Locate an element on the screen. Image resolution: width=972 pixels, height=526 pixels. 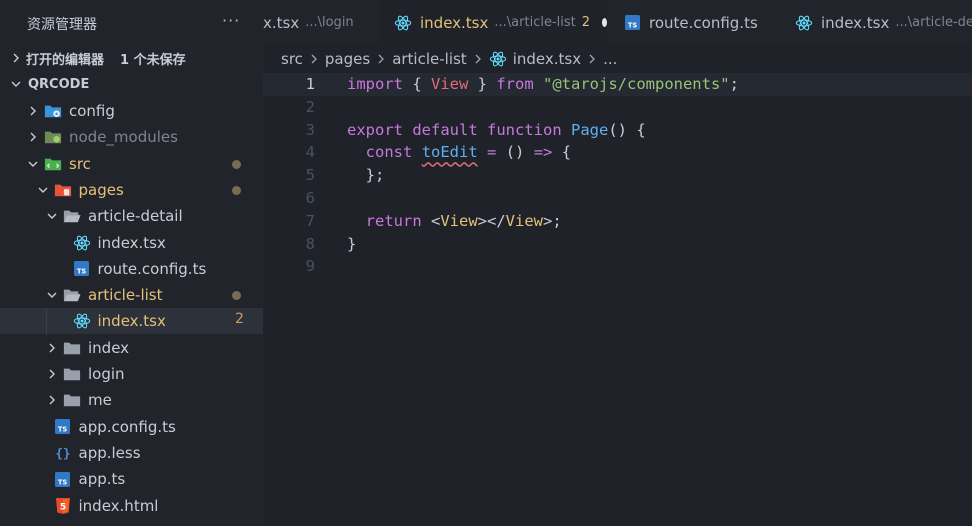
code-line: 4 const toEdit = () => { is located at coordinates (617, 152).